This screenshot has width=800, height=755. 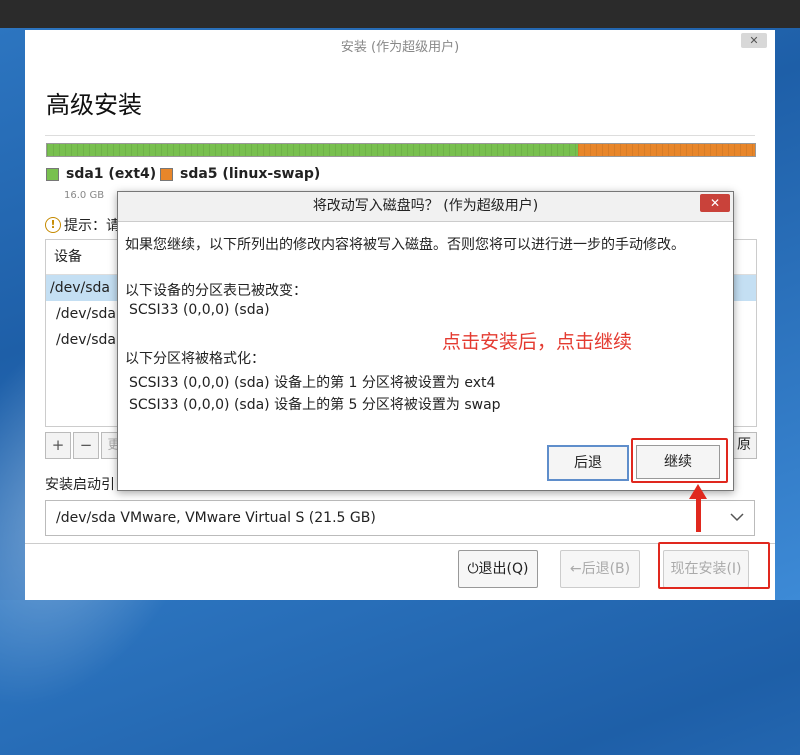 What do you see at coordinates (250, 174) in the screenshot?
I see `legend-label-swap: sda5 (linux-swap)` at bounding box center [250, 174].